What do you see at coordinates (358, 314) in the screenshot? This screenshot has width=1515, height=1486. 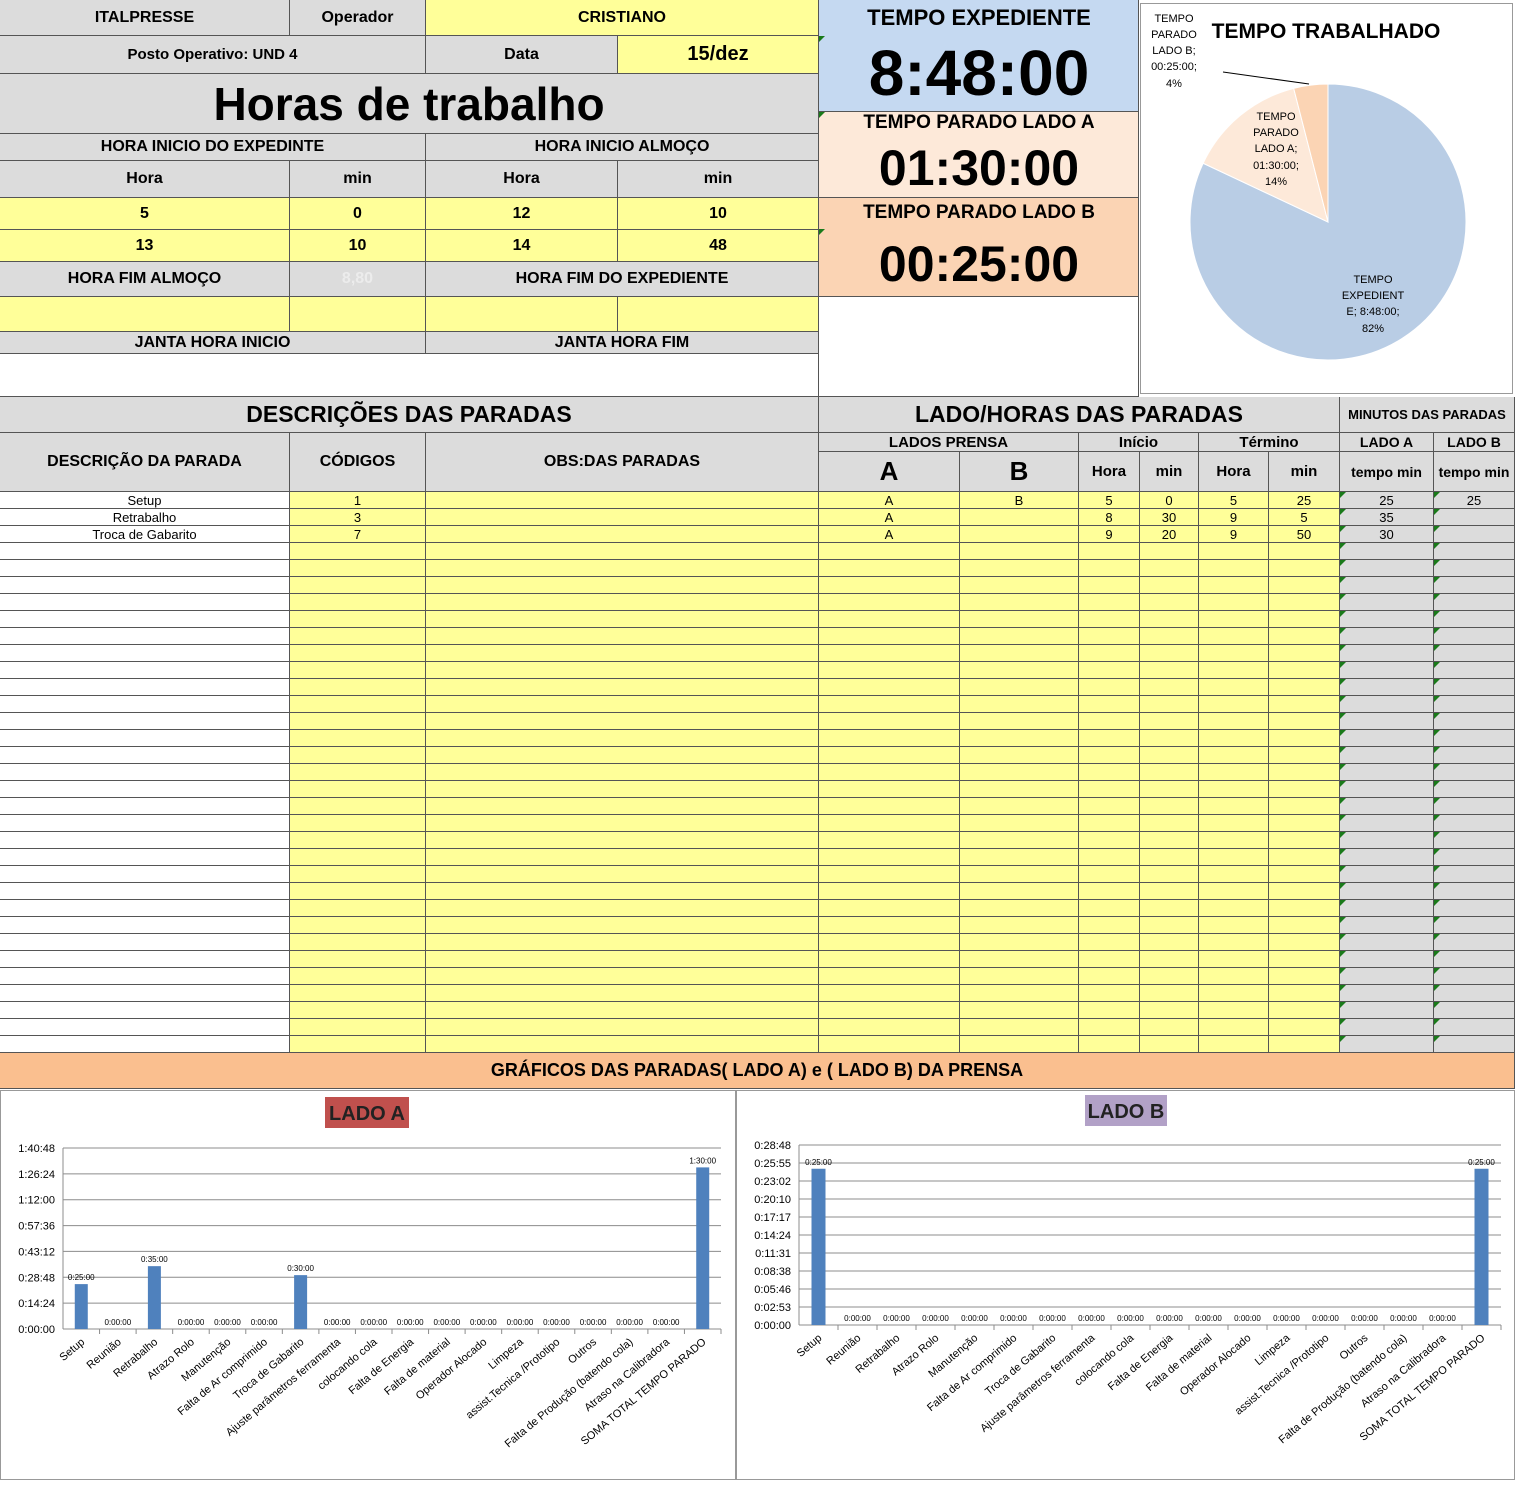 I see `dinner-start-min` at bounding box center [358, 314].